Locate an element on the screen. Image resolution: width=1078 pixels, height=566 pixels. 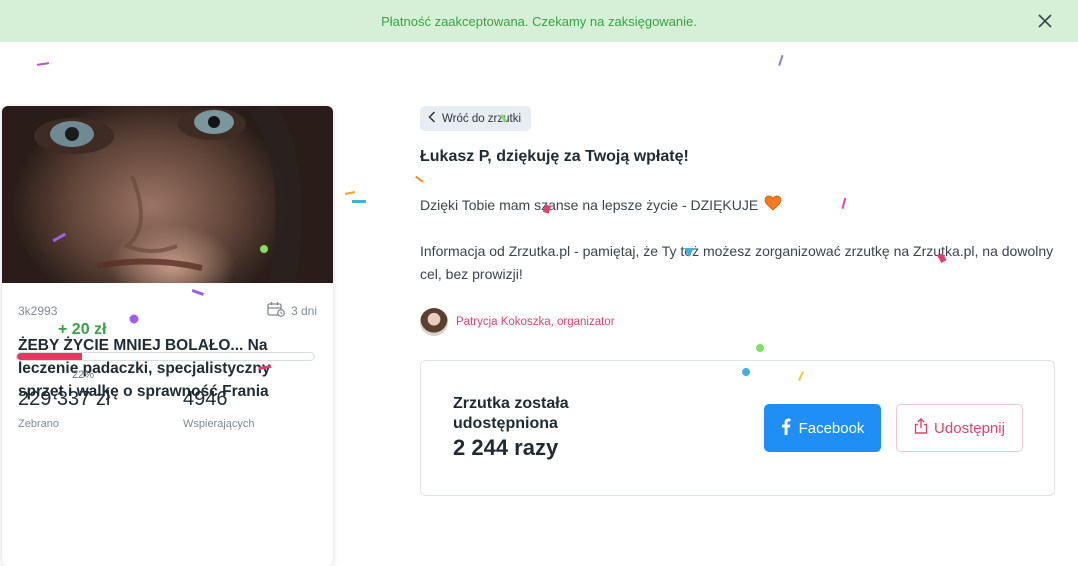
collected-amount: 229 337 zł is located at coordinates (64, 399).